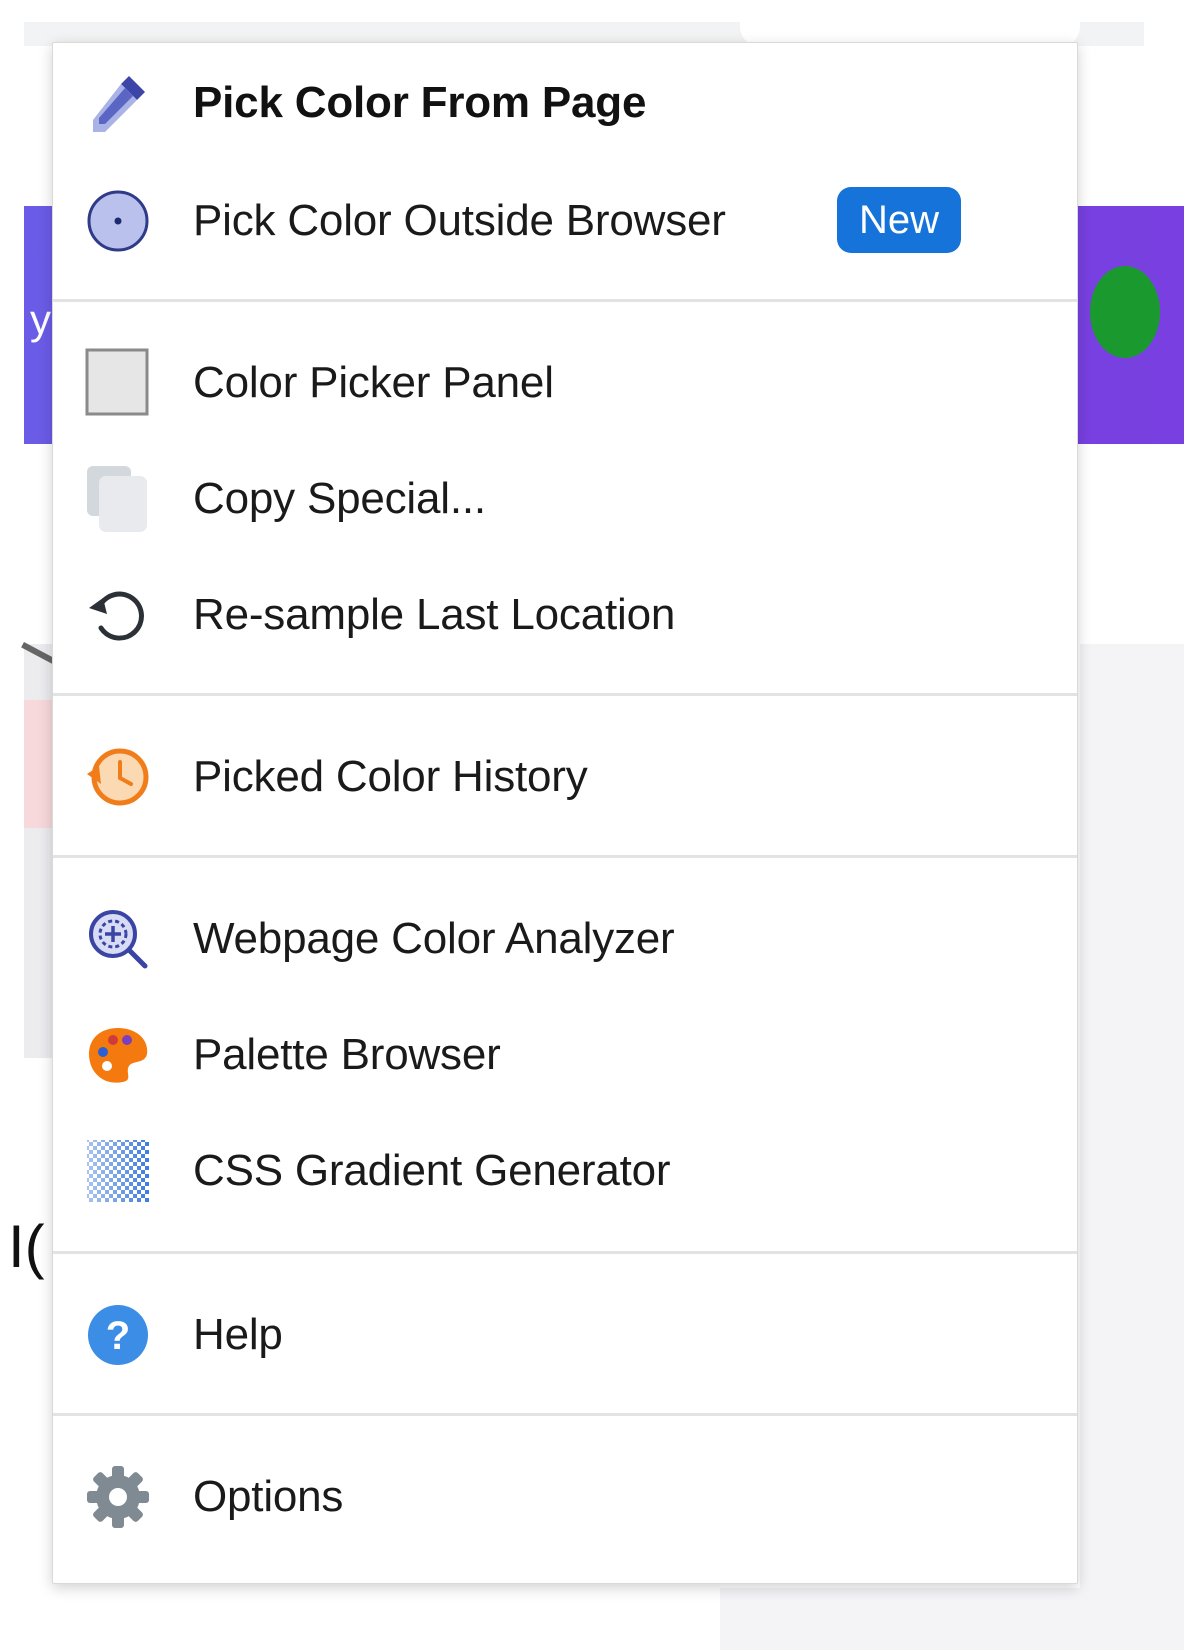 The height and width of the screenshot is (1650, 1184). Describe the element at coordinates (373, 382) in the screenshot. I see `menu-item-label: Color Picker Panel` at that location.